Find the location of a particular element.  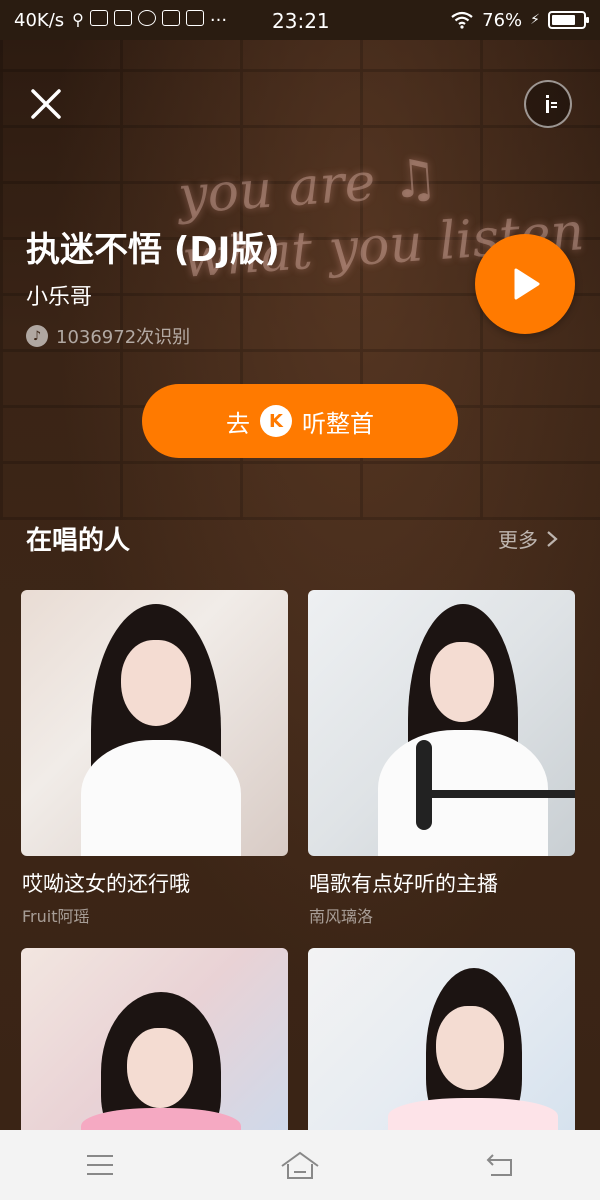

menu-button is located at coordinates (100, 1165).